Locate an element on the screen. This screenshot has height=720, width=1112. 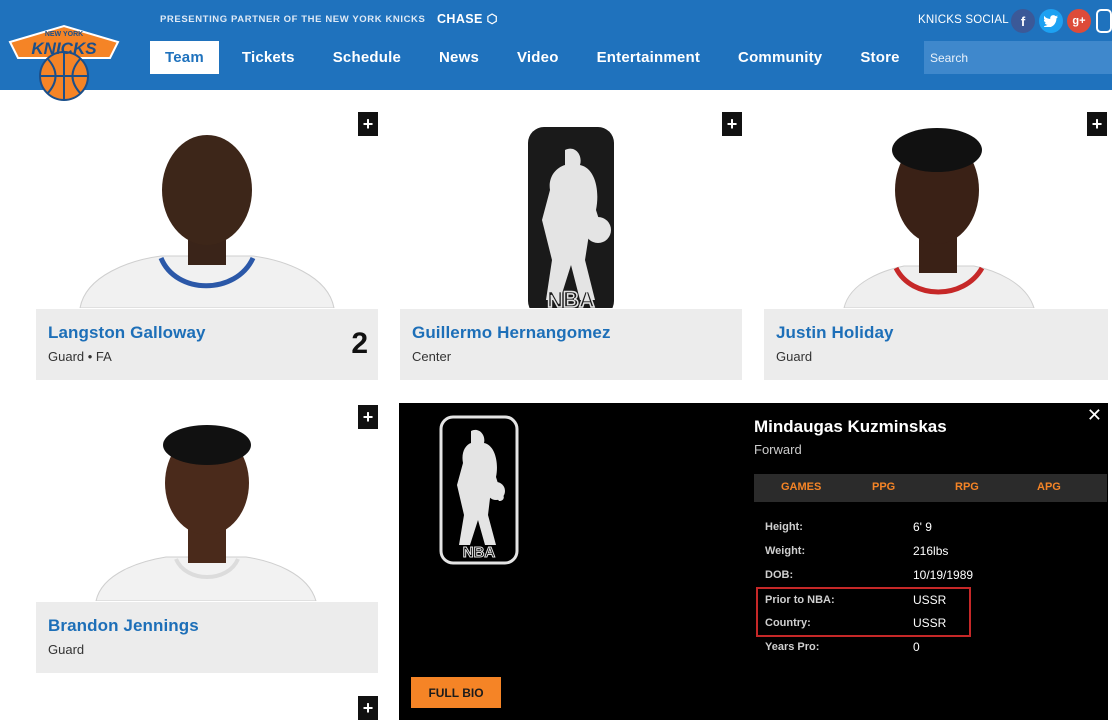
chase-label: CHASE is located at coordinates (460, 19).